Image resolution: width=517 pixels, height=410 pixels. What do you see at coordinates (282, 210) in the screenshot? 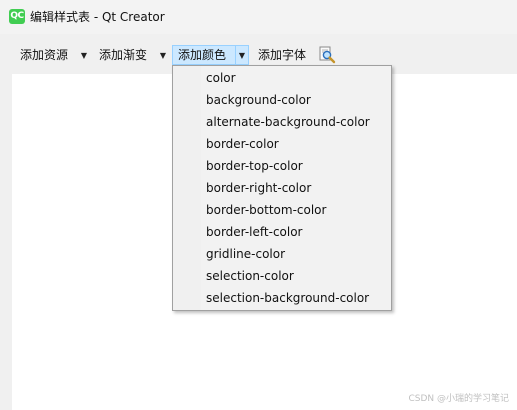
I see `menu-item-border-bottom-color: border-bottom-color` at bounding box center [282, 210].